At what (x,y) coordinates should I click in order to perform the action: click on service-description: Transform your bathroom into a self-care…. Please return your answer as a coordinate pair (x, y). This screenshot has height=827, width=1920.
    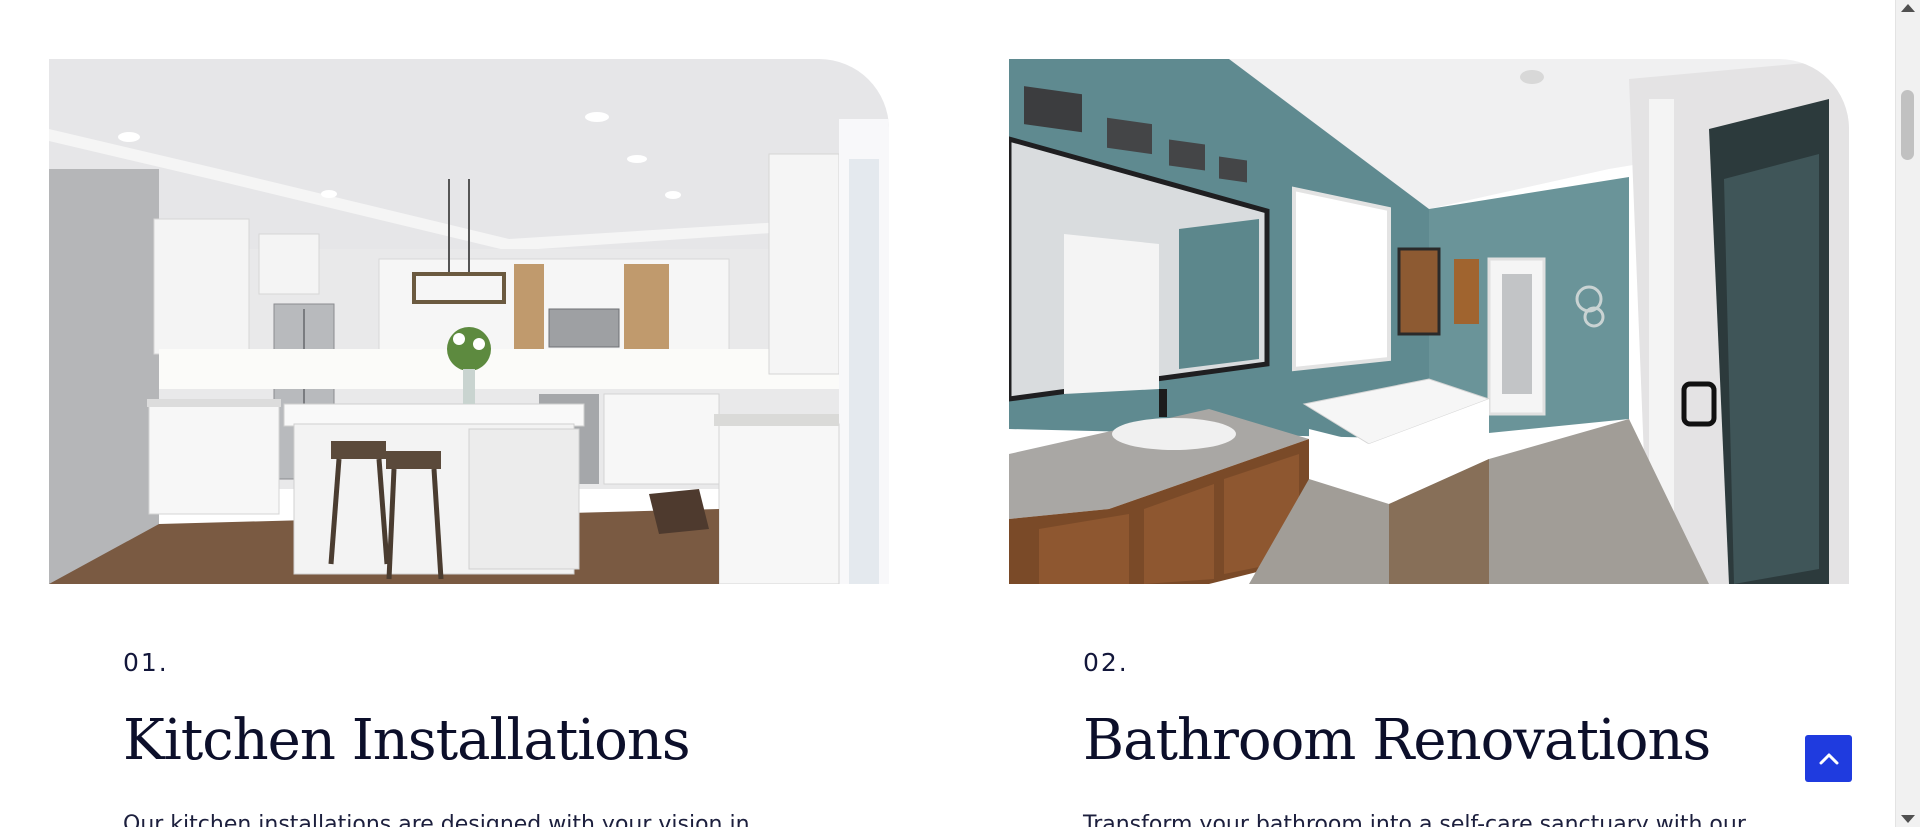
    Looking at the image, I should click on (1414, 819).